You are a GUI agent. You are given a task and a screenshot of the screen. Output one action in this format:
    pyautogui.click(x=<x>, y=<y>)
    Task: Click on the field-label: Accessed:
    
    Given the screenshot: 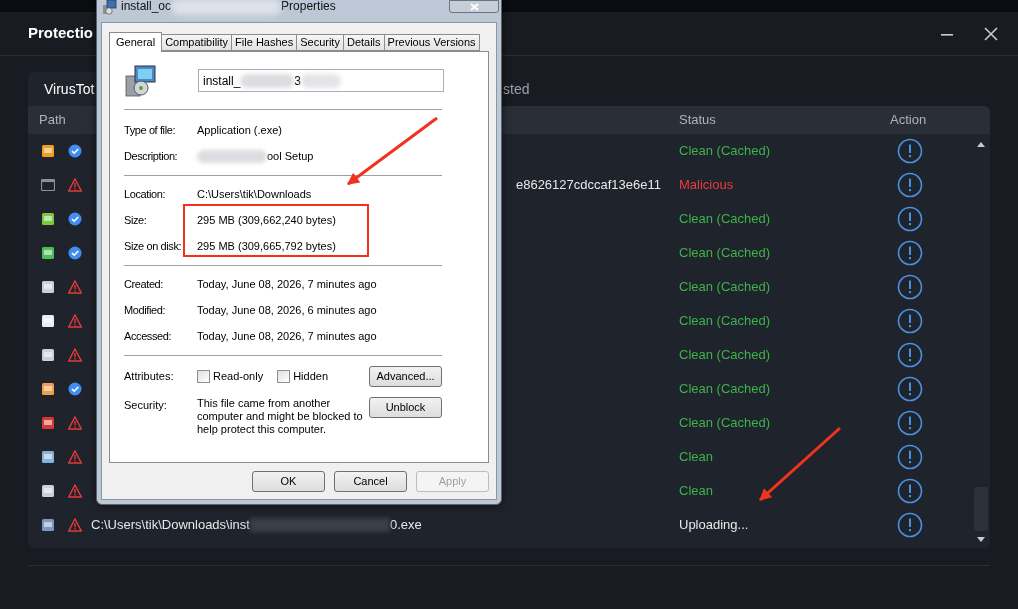 What is the action you would take?
    pyautogui.click(x=148, y=336)
    